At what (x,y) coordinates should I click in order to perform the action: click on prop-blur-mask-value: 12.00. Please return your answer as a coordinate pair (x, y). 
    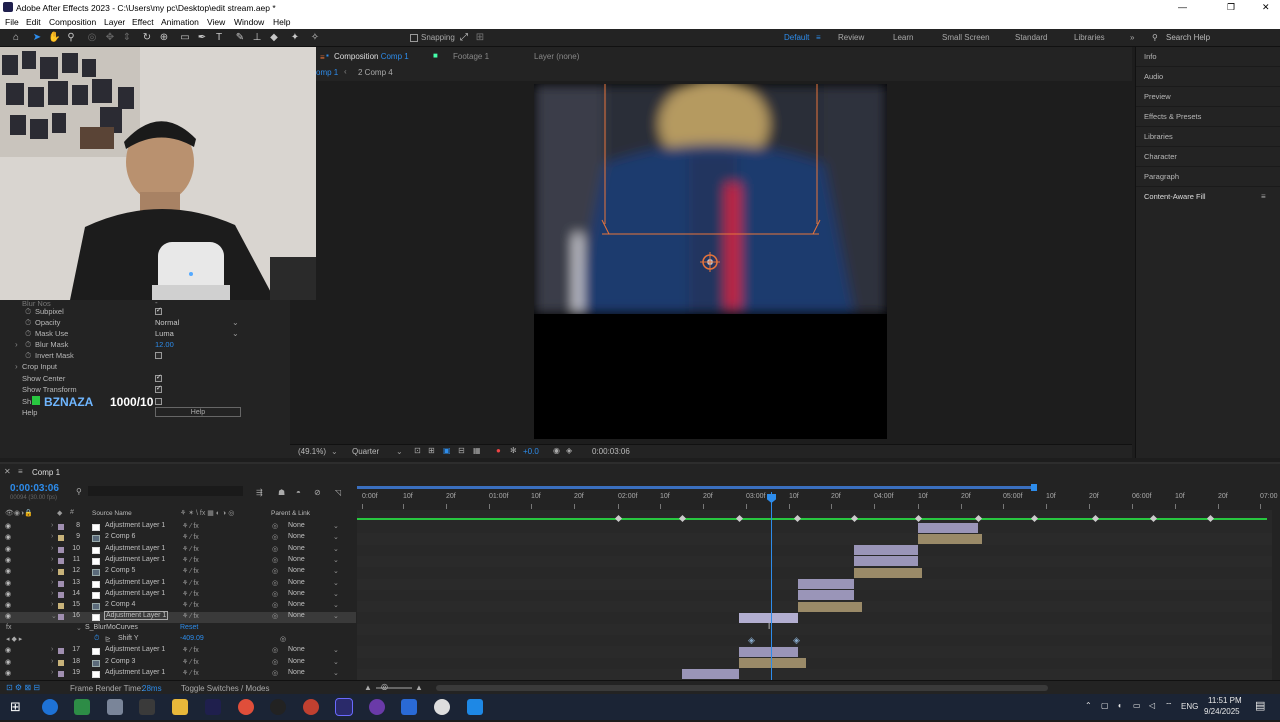
    Looking at the image, I should click on (164, 344).